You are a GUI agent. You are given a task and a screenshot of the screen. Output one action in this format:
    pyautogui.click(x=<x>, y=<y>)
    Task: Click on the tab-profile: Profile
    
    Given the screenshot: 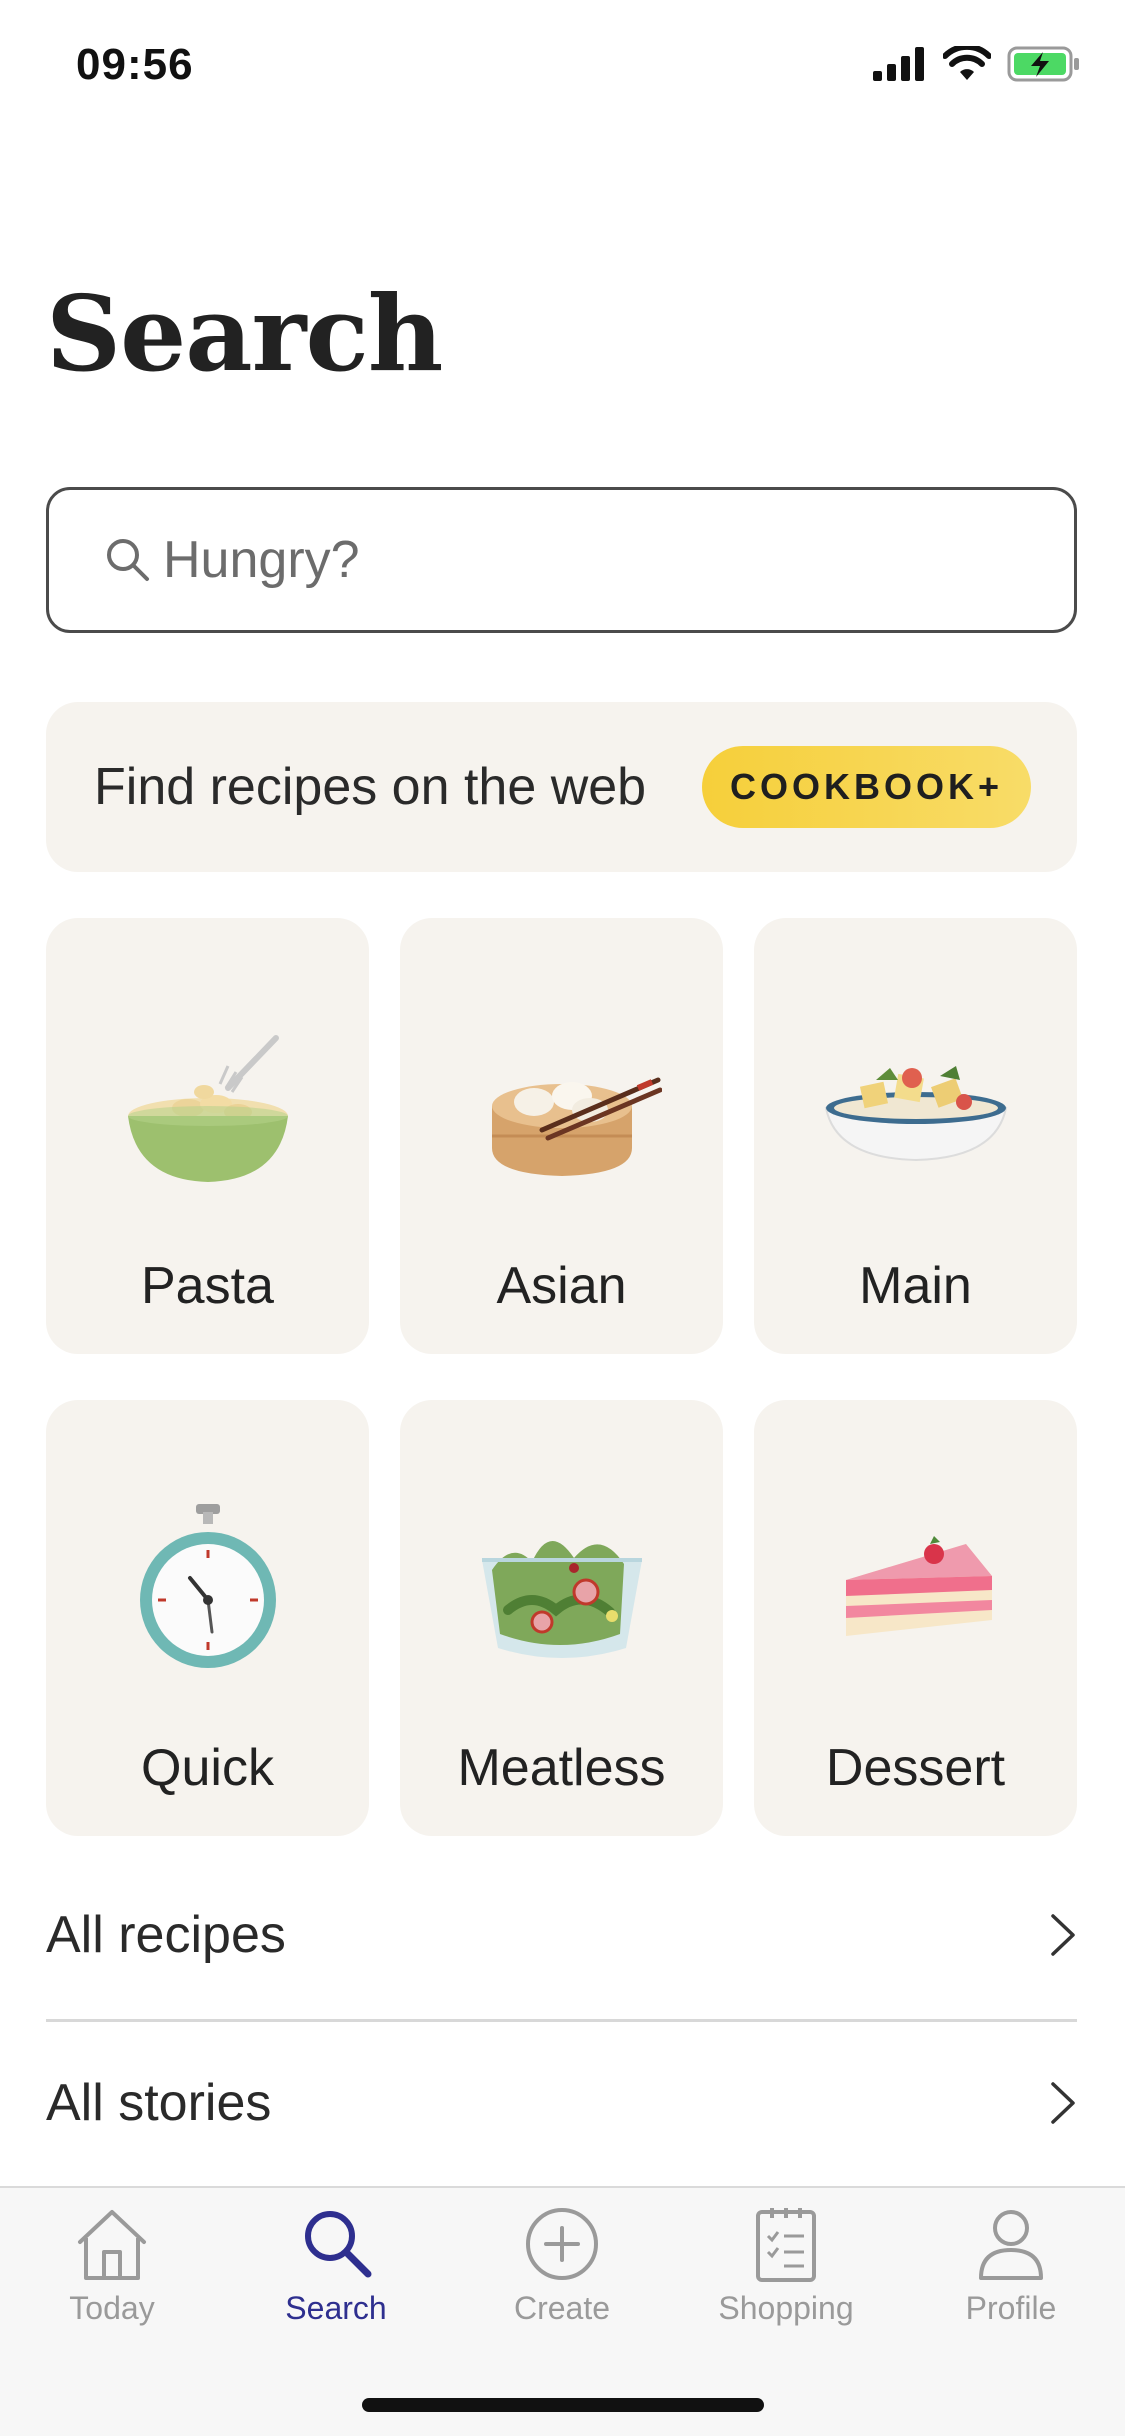 What is the action you would take?
    pyautogui.click(x=1011, y=2266)
    